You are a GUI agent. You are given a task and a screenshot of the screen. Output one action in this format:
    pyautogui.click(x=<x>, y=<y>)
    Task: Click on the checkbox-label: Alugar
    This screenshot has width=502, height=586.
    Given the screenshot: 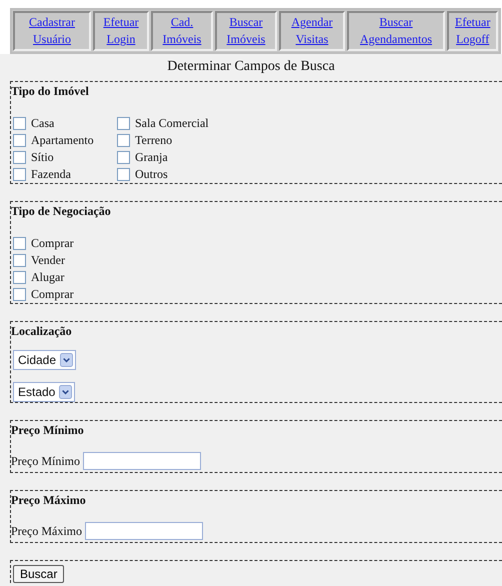 What is the action you would take?
    pyautogui.click(x=47, y=277)
    